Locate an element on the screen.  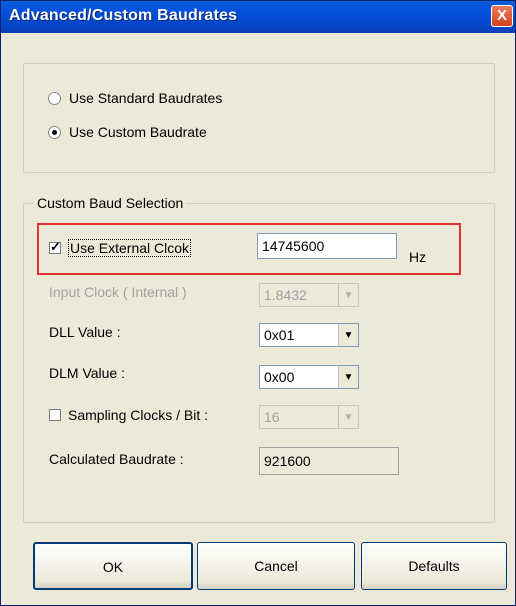
dll-label: DLL Value : is located at coordinates (85, 332).